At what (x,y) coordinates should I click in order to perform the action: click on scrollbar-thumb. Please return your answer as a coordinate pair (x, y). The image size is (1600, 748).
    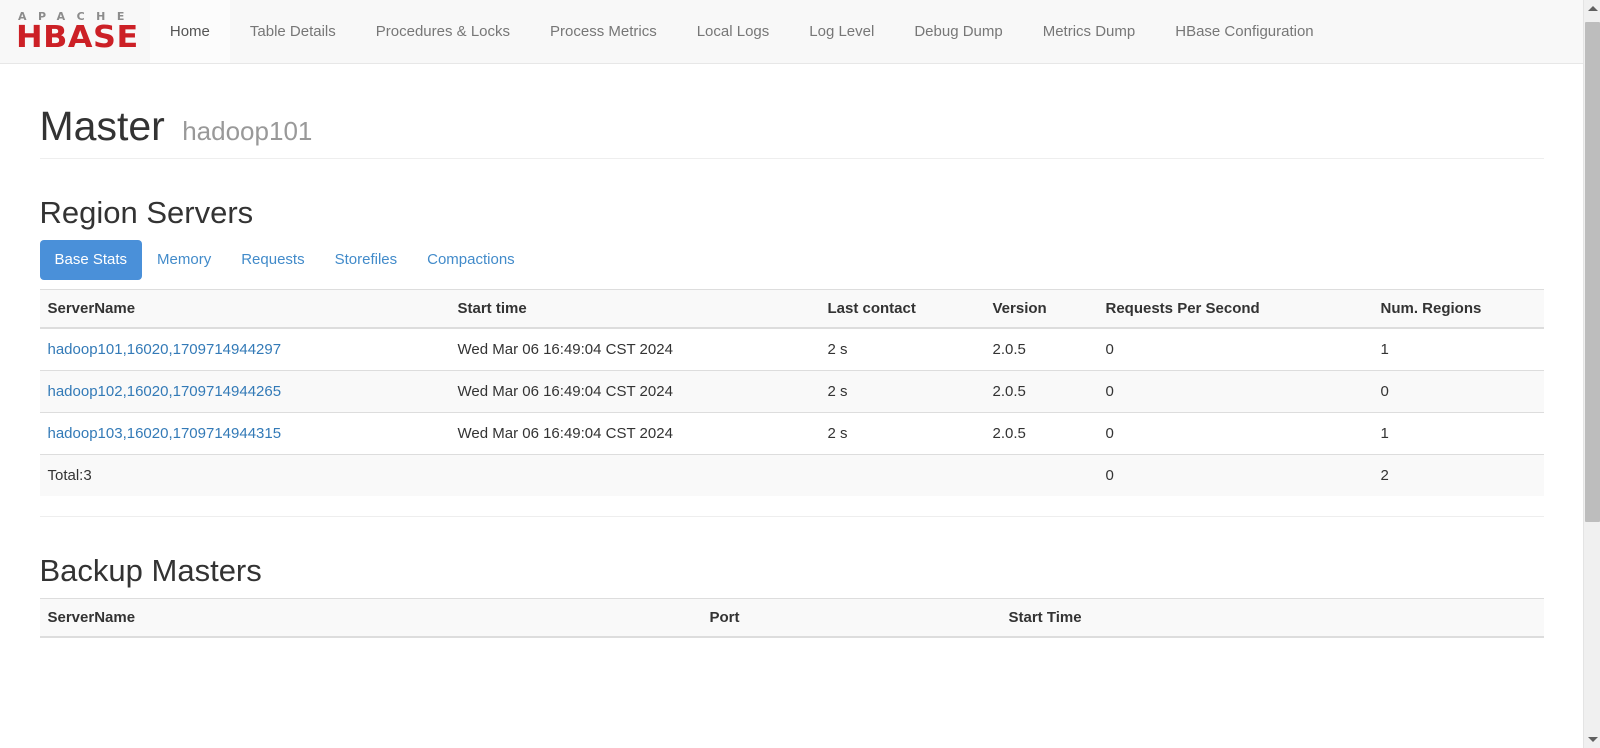
    Looking at the image, I should click on (1592, 272).